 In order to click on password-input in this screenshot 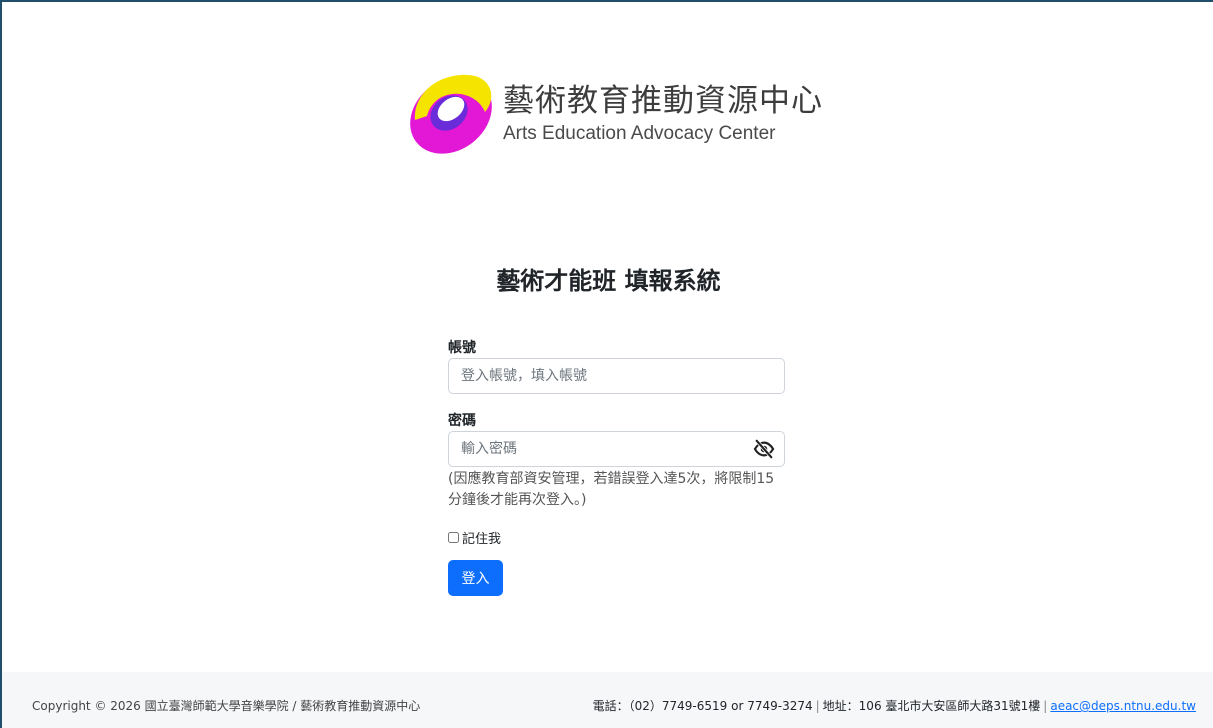, I will do `click(616, 449)`.